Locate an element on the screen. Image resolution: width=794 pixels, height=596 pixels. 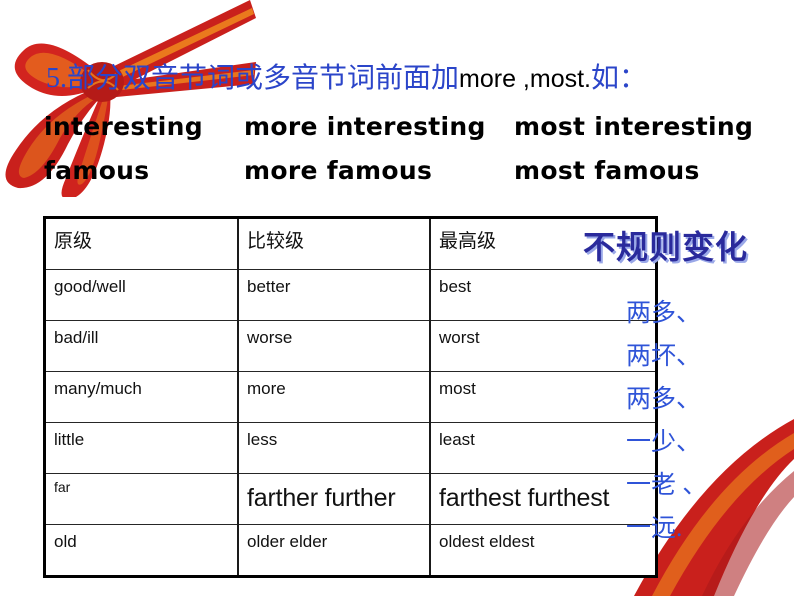
cell-comparative: less is located at coordinates (334, 448).